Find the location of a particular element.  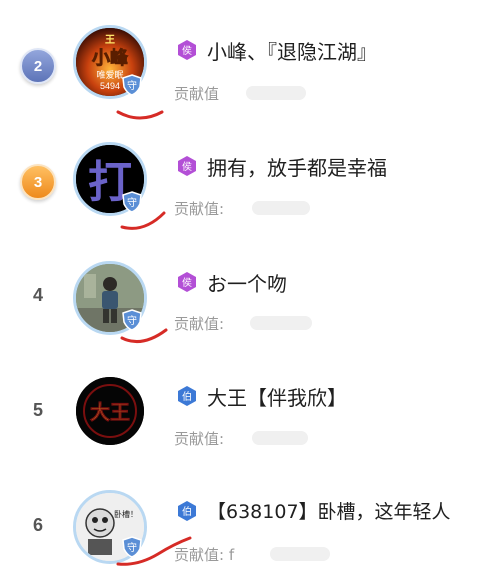

username: 小峰、『退隐江湖』 is located at coordinates (292, 50).